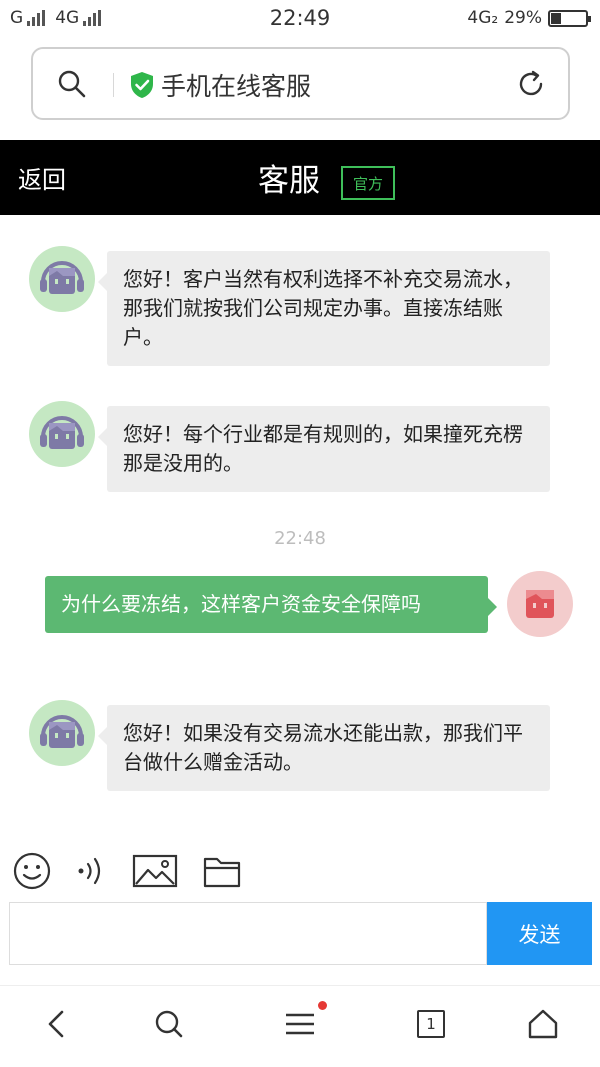  I want to click on page-title: 客服, so click(289, 181).